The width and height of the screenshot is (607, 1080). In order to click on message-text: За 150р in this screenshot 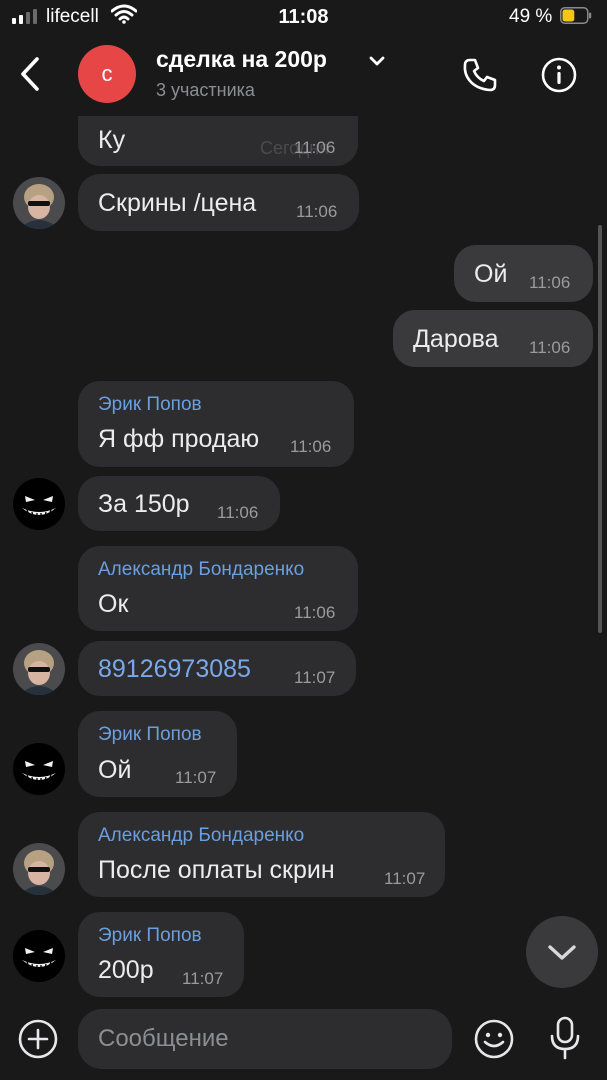, I will do `click(144, 504)`.